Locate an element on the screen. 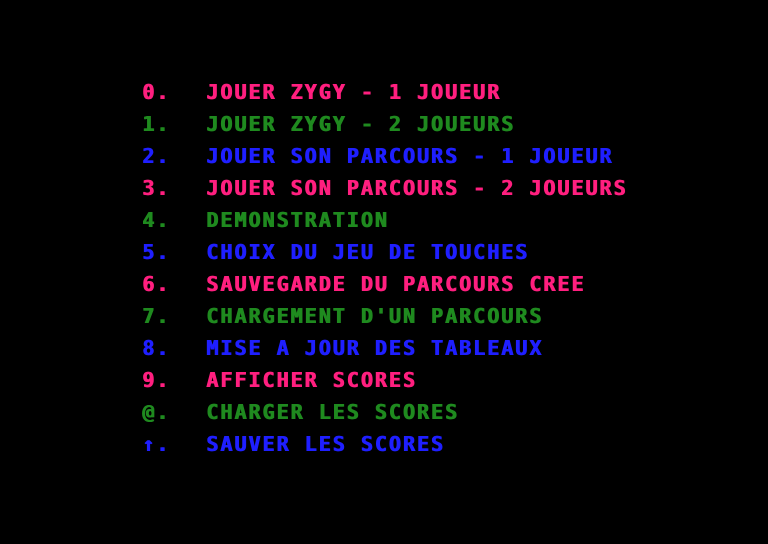 The height and width of the screenshot is (544, 768). menu-item-demonstration: 4. DEMONSTRATION is located at coordinates (384, 220).